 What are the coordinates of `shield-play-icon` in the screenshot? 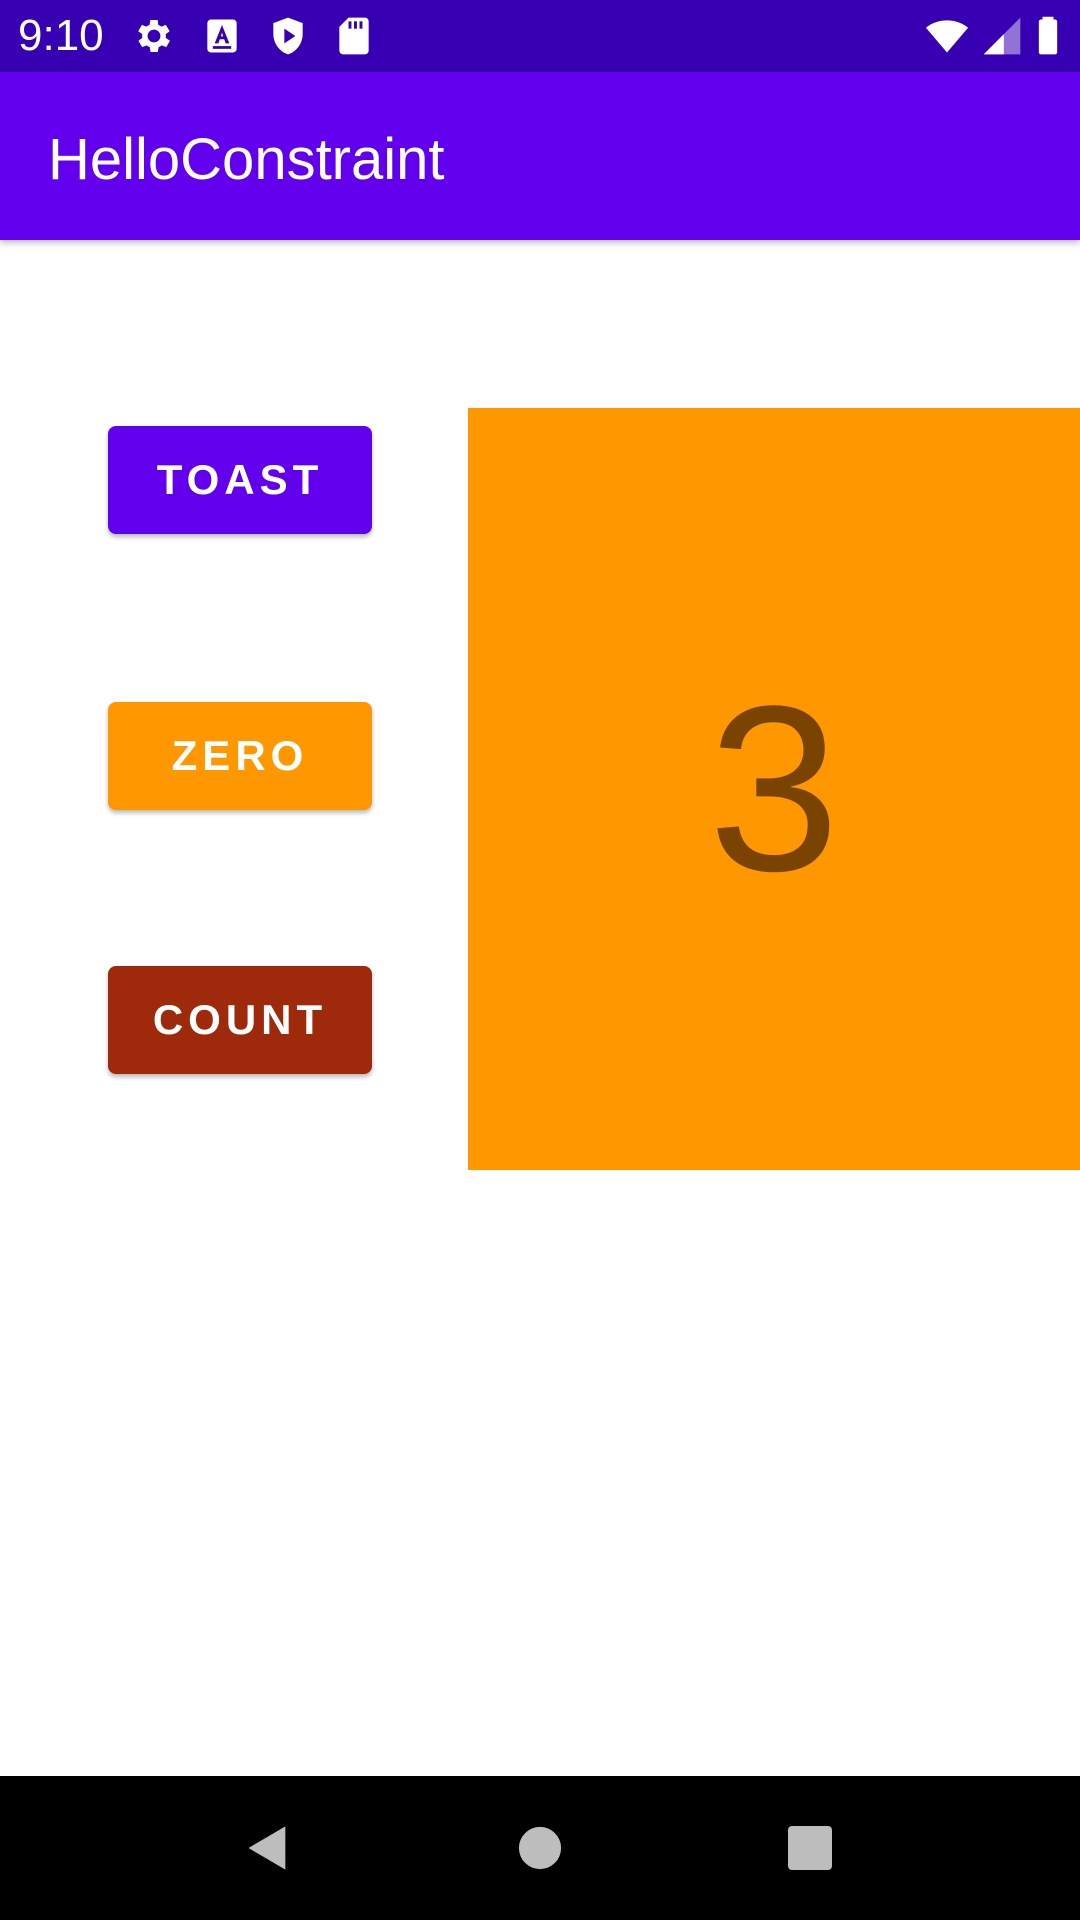 It's located at (288, 36).